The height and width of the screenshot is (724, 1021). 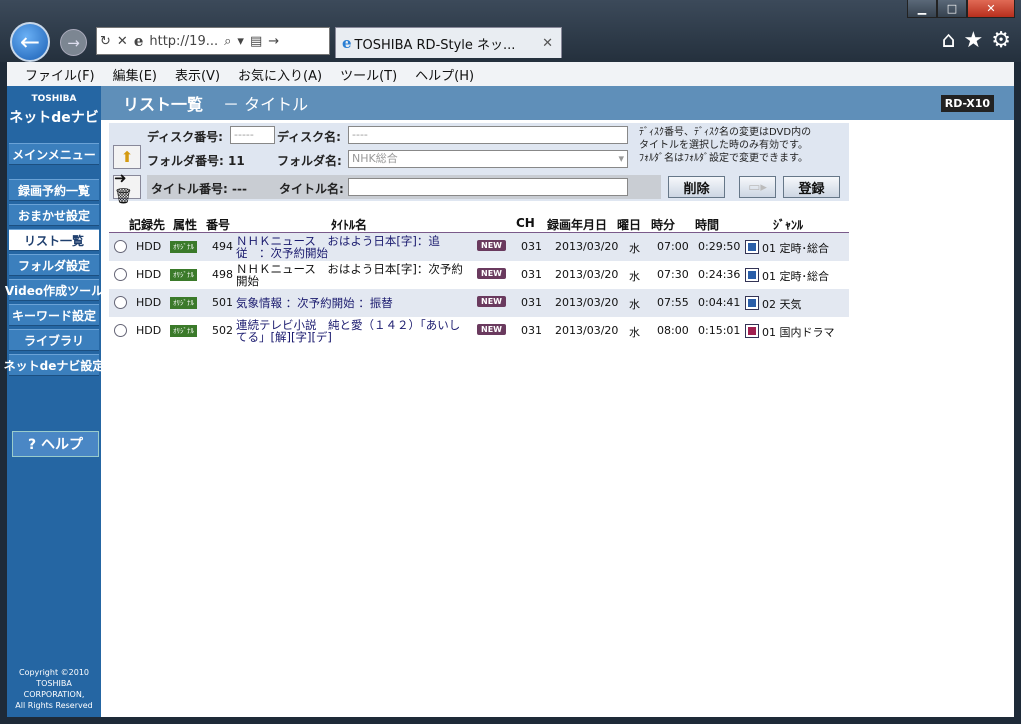 I want to click on new-badge: NEW, so click(x=491, y=273).